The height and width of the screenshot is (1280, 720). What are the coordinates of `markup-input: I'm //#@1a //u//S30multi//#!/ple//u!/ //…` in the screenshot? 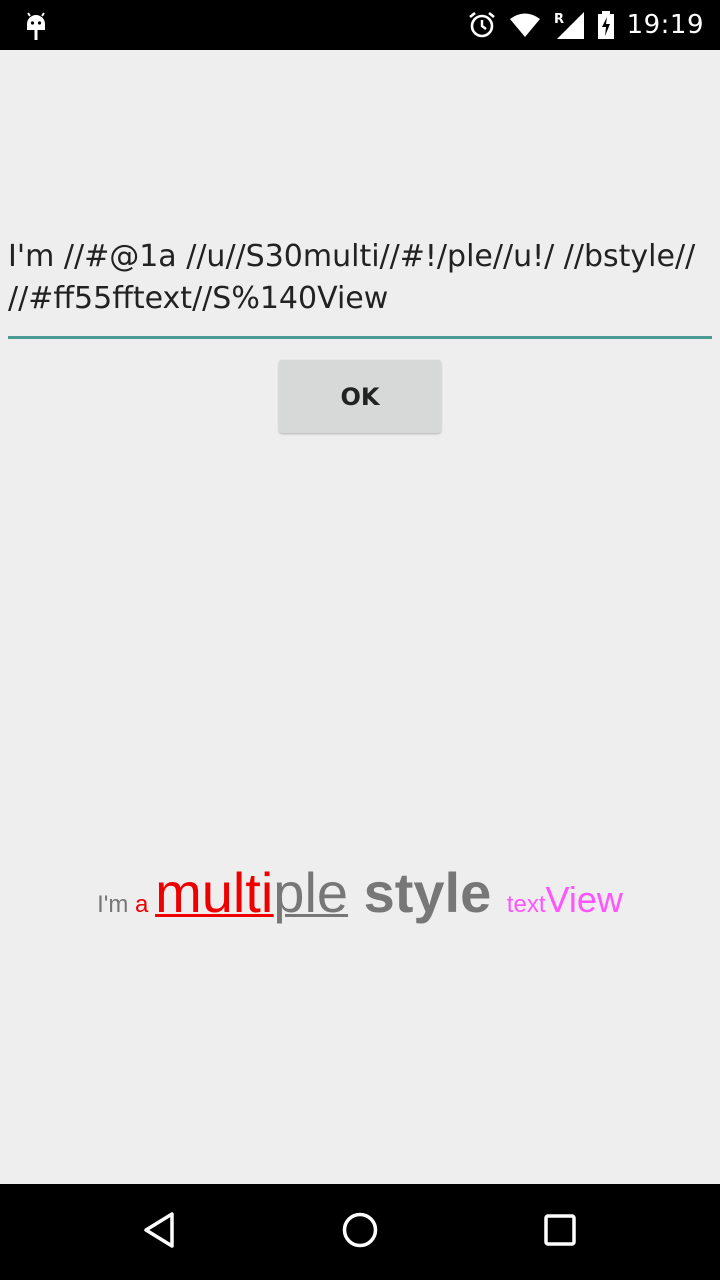 It's located at (360, 288).